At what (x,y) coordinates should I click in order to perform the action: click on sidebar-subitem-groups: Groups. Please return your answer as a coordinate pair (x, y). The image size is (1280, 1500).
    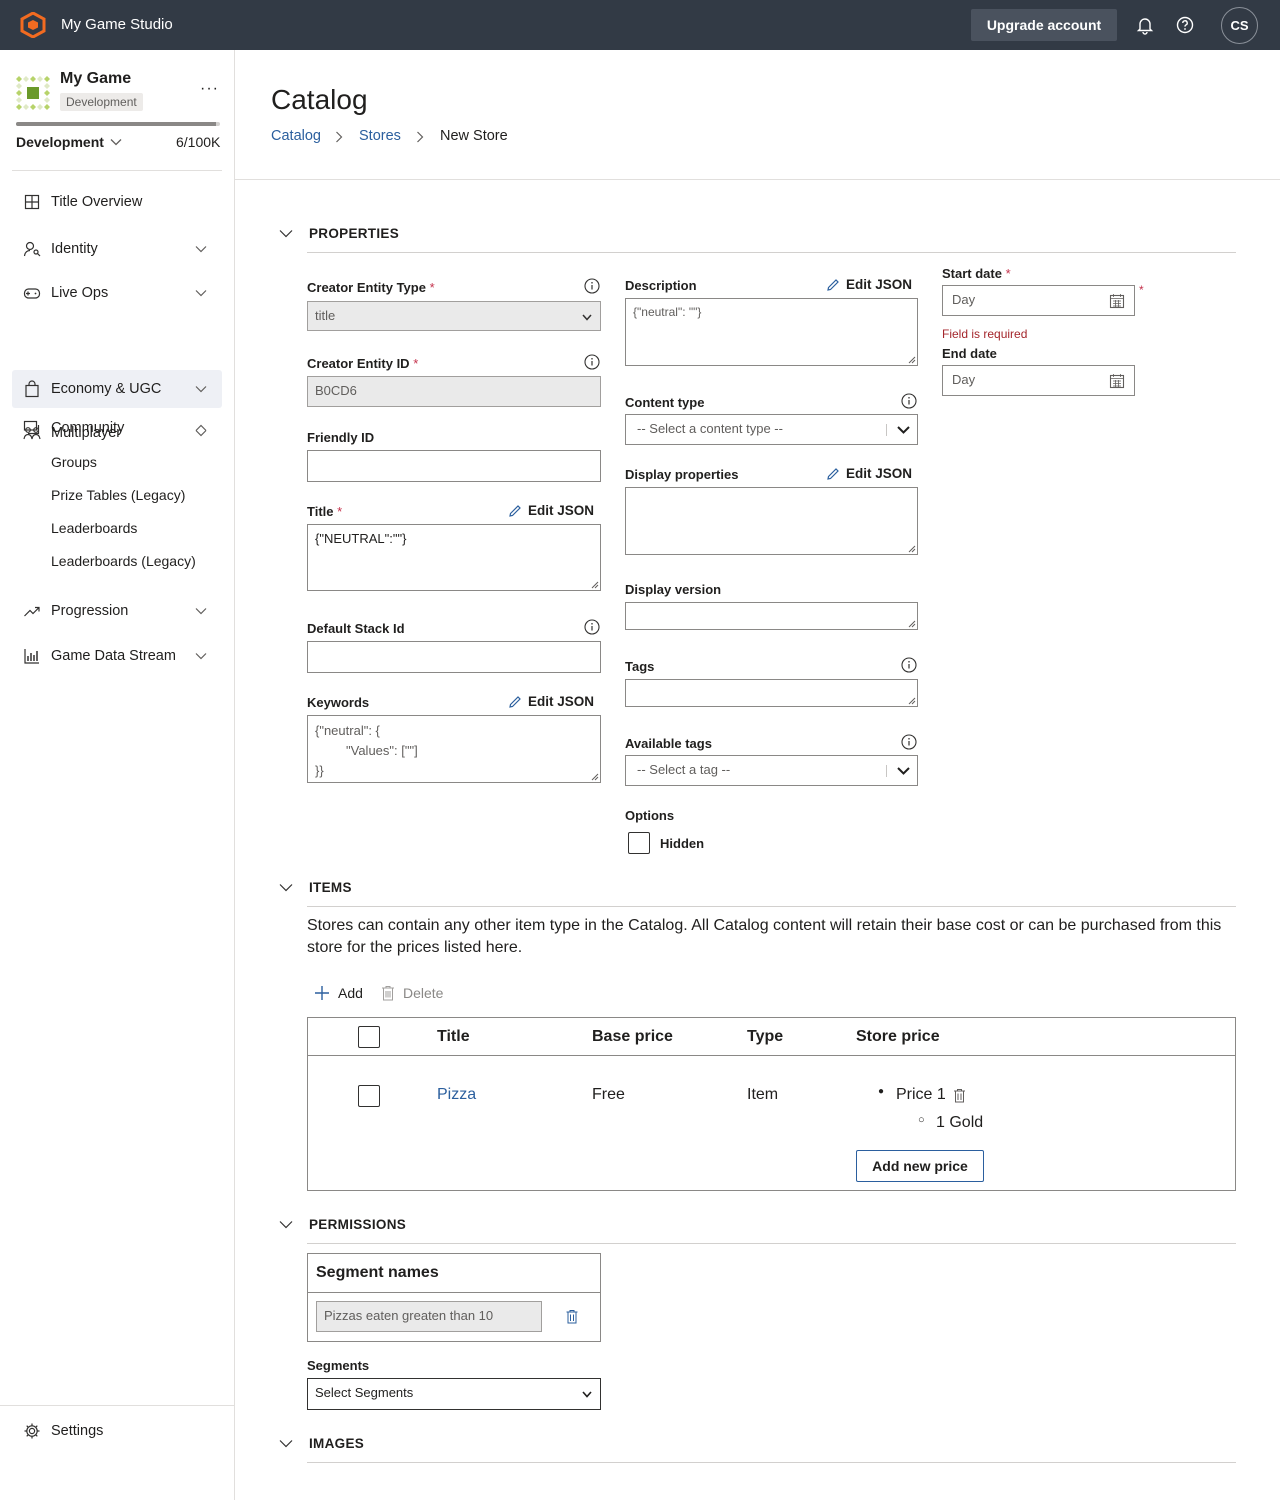
    Looking at the image, I should click on (74, 462).